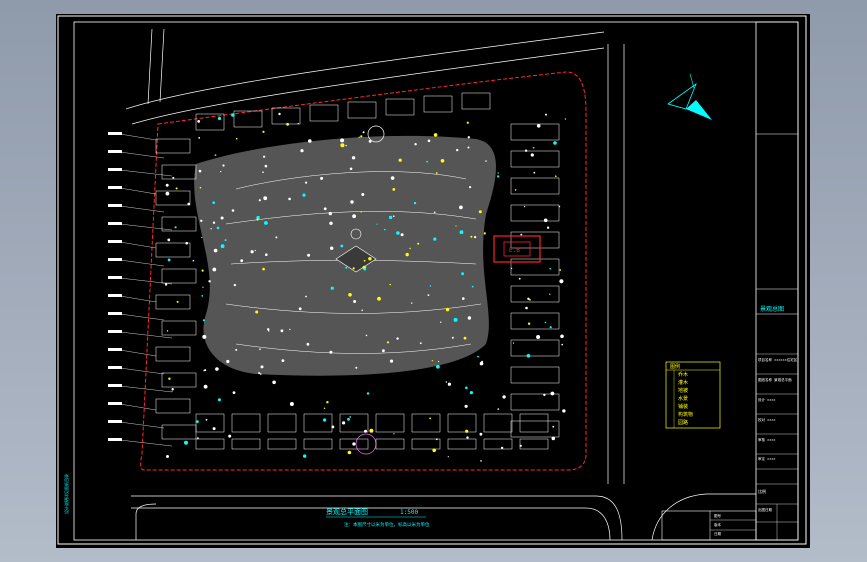  I want to click on title-row-5: 审核 ××××, so click(767, 440).